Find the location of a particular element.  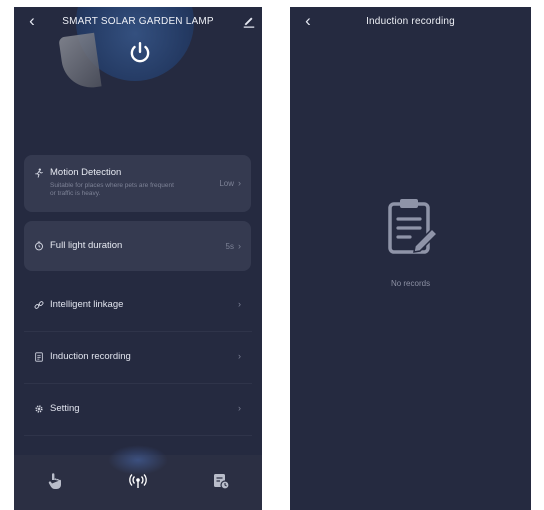

hand-pointer-icon is located at coordinates (55, 481).